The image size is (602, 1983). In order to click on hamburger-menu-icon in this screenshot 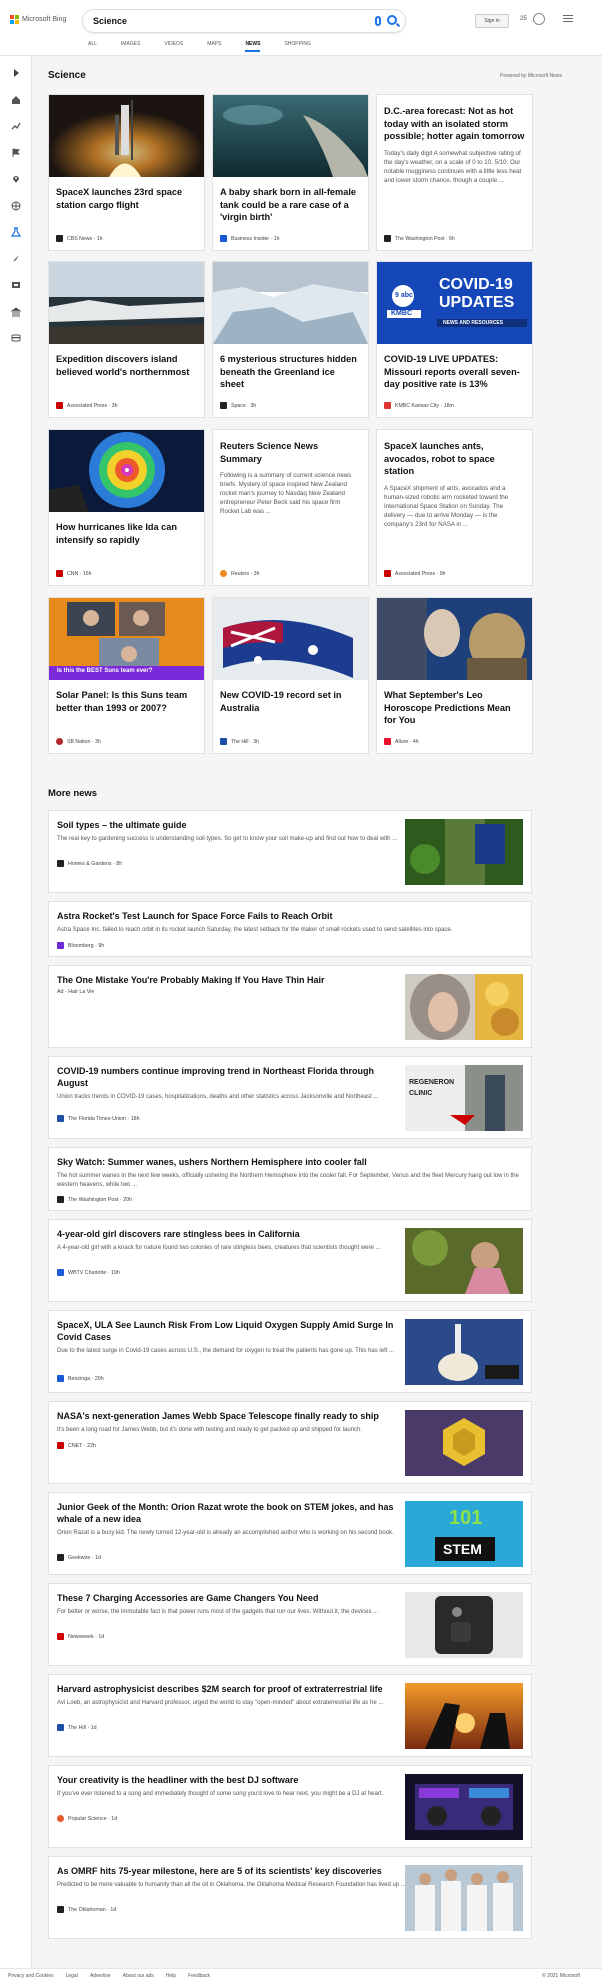, I will do `click(568, 19)`.